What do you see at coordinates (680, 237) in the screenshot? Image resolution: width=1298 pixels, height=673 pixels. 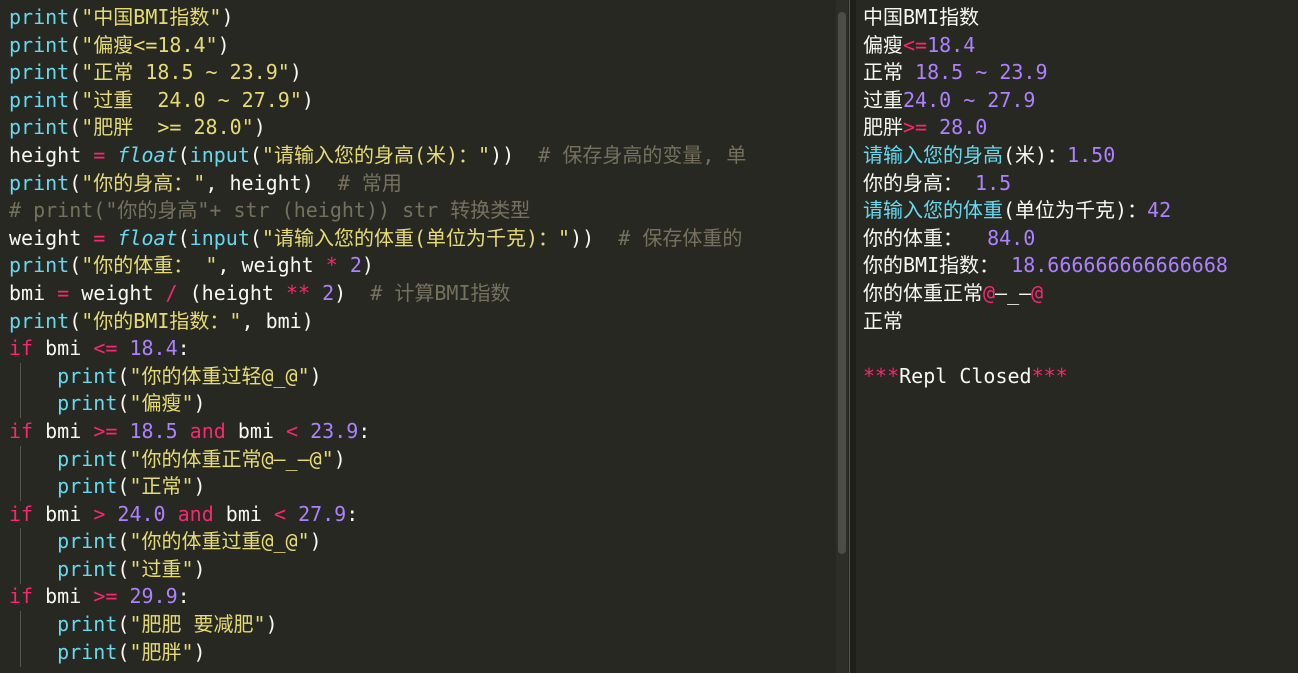 I see `code-token: # 保存体重的` at bounding box center [680, 237].